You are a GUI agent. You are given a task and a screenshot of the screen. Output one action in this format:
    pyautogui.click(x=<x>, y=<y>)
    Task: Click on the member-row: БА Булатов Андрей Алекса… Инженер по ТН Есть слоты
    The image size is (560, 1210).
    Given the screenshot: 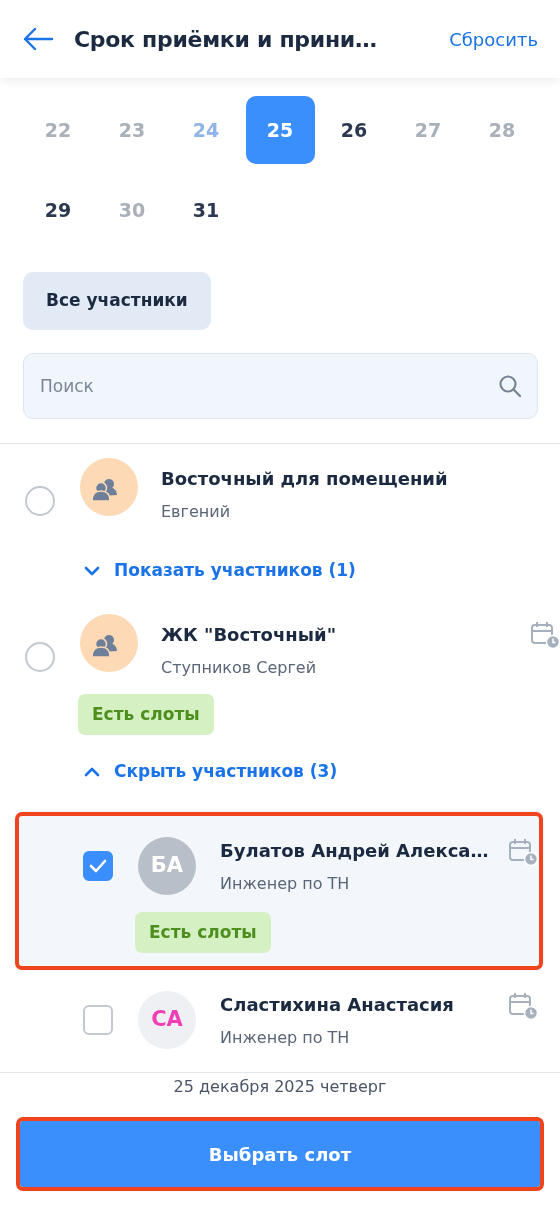 What is the action you would take?
    pyautogui.click(x=279, y=890)
    